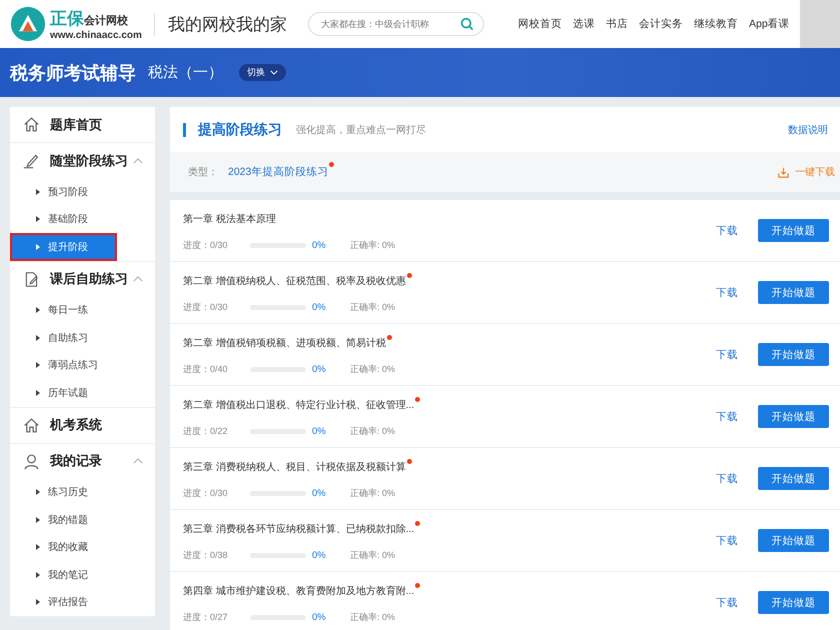  Describe the element at coordinates (82, 160) in the screenshot. I see `sidebar-item: 随堂阶段练习` at that location.